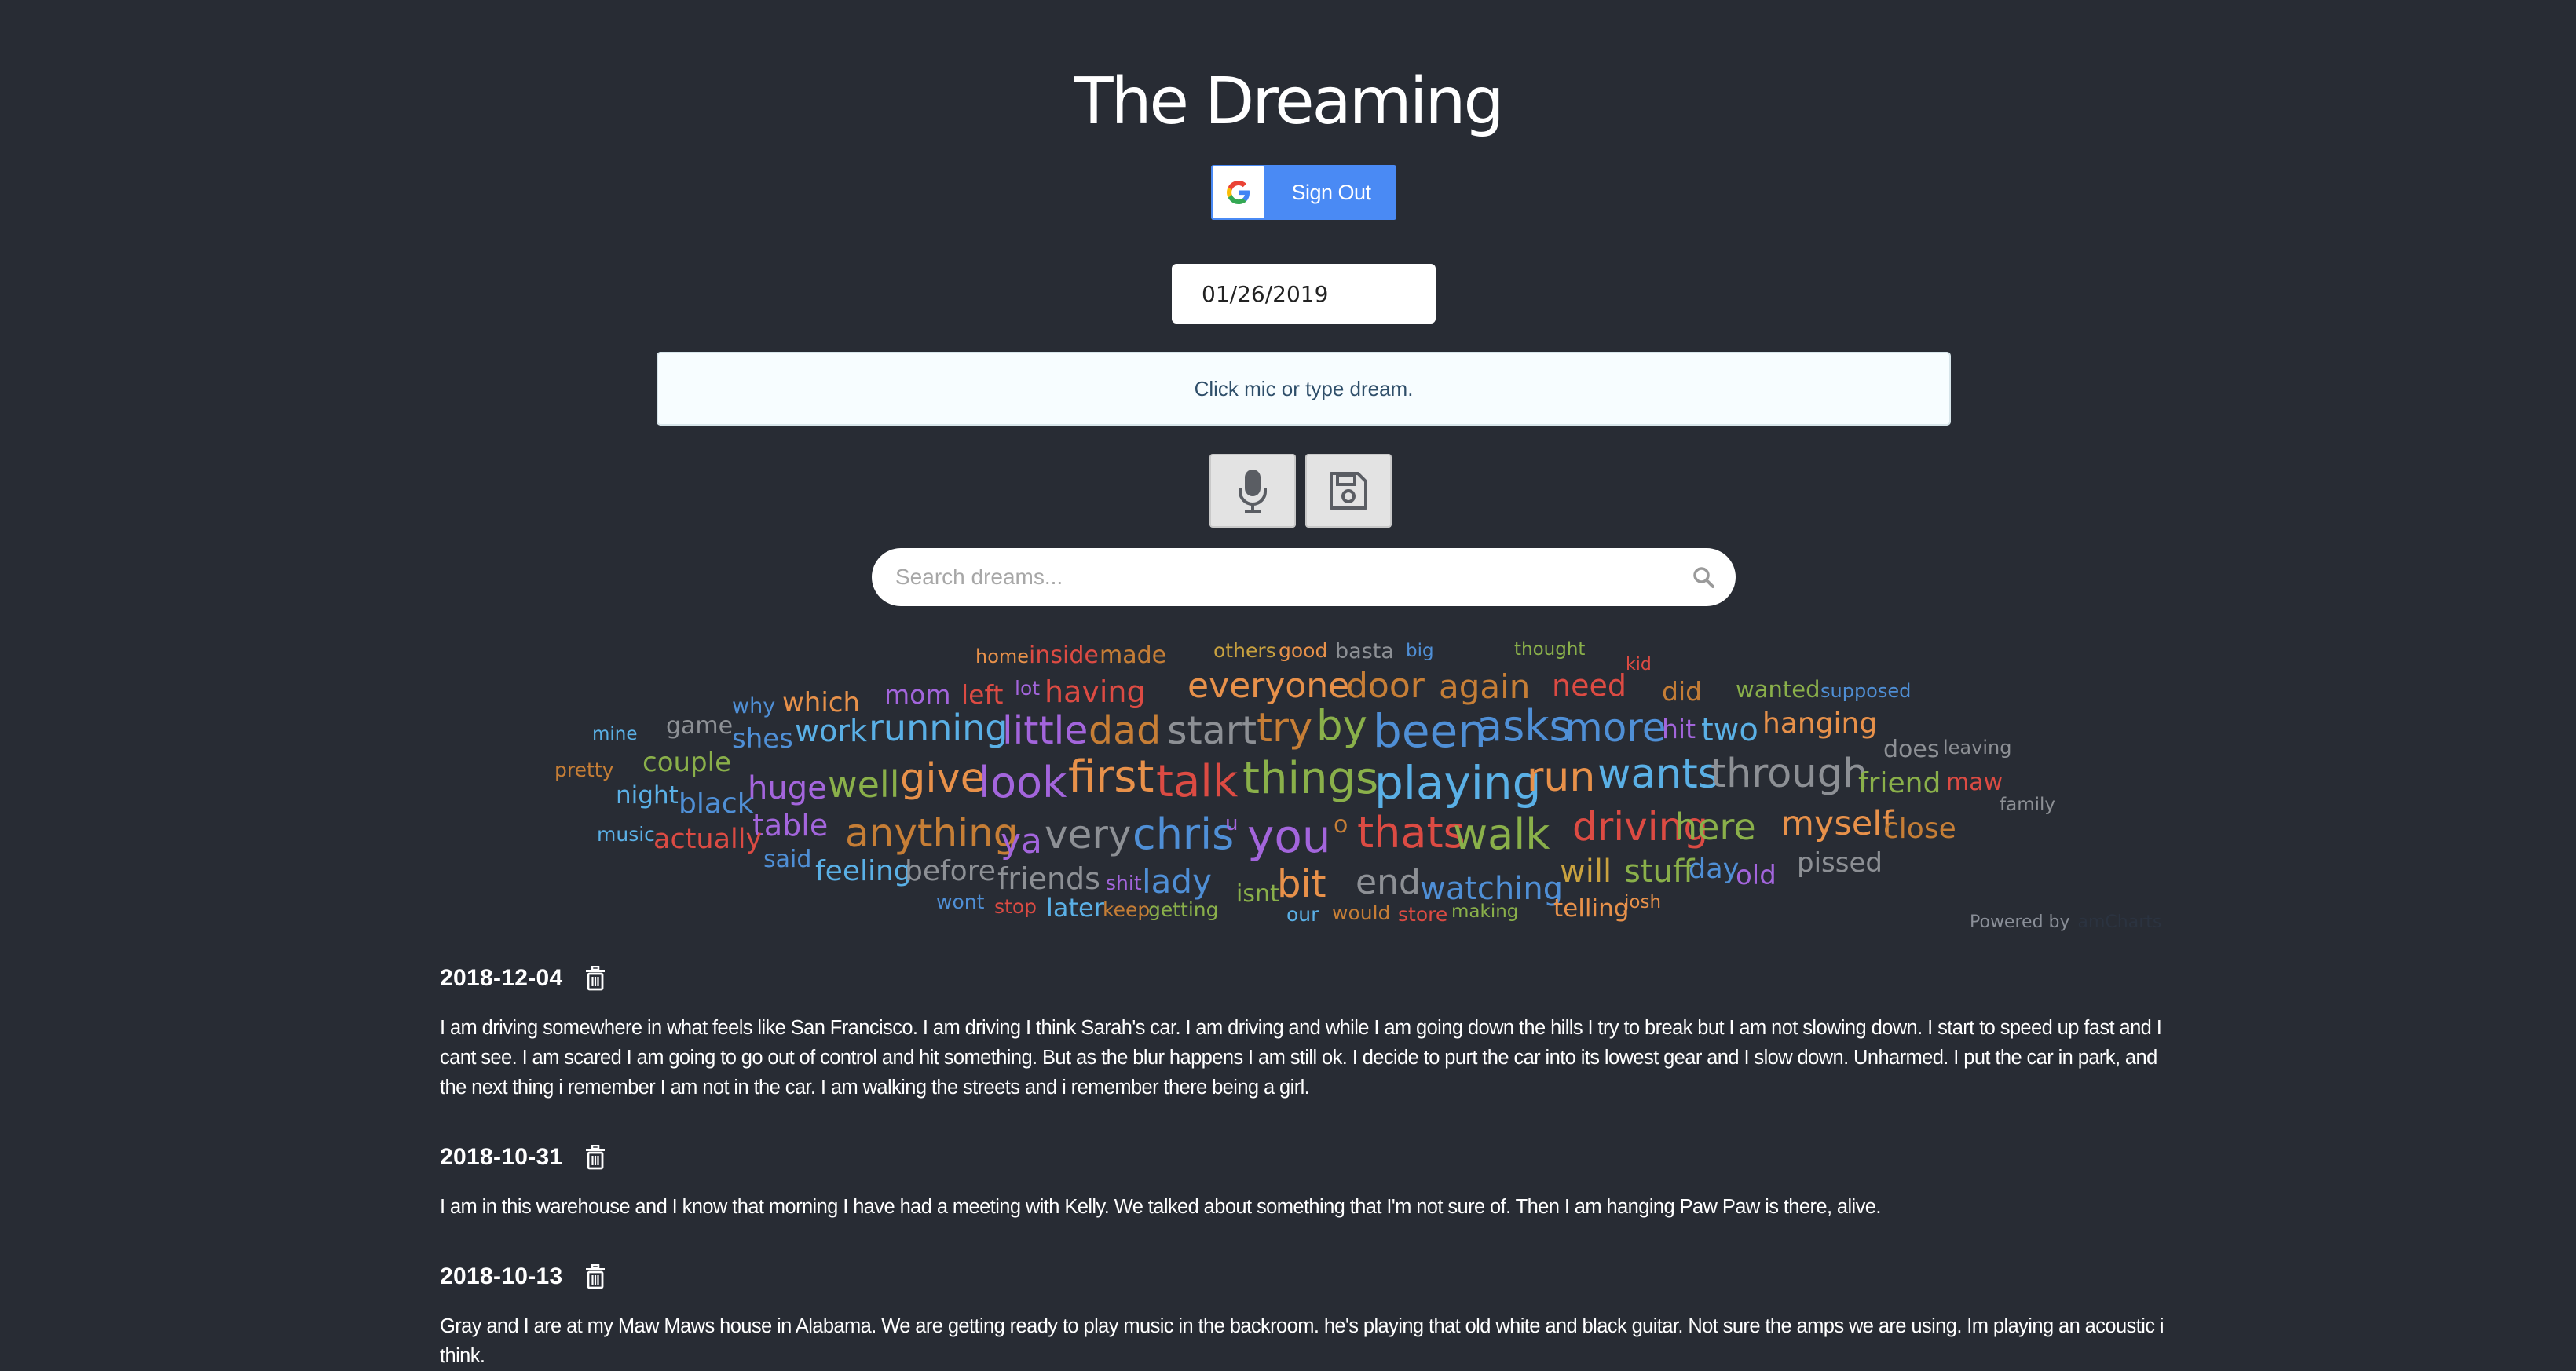  I want to click on word-cloud-word: first, so click(1111, 777).